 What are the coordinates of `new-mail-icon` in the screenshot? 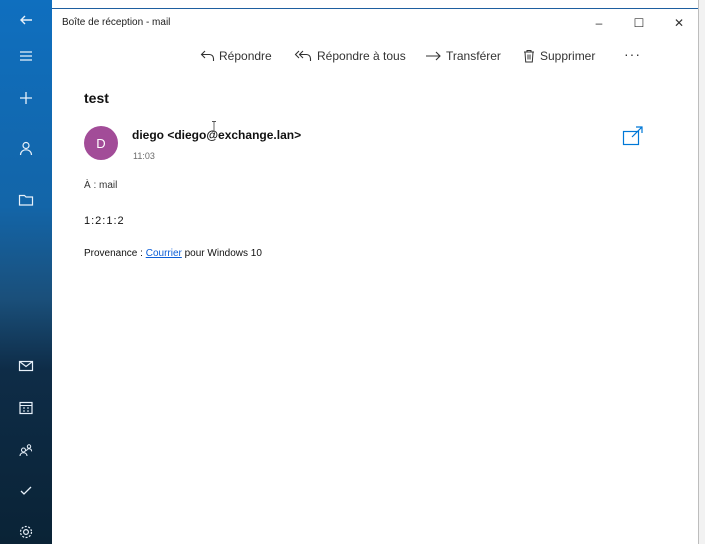 It's located at (26, 98).